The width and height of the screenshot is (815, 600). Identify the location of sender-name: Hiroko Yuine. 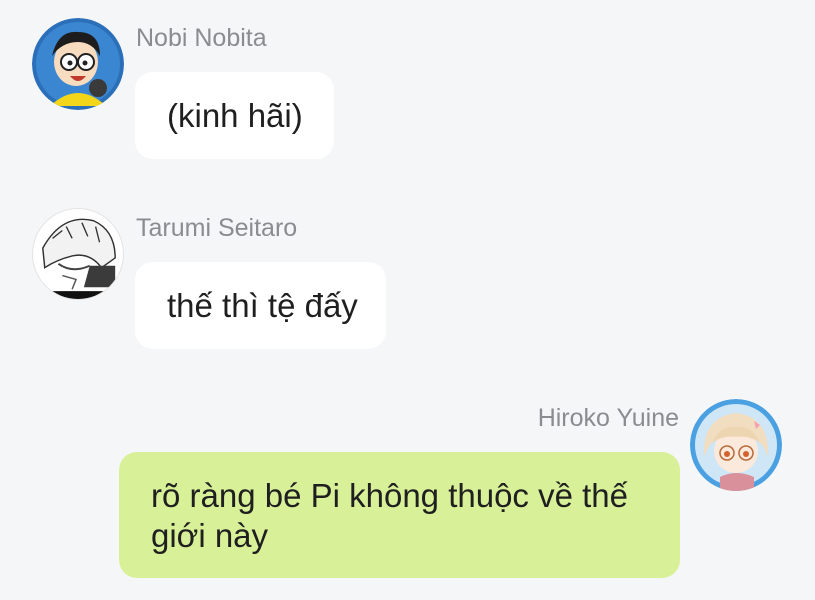
(608, 418).